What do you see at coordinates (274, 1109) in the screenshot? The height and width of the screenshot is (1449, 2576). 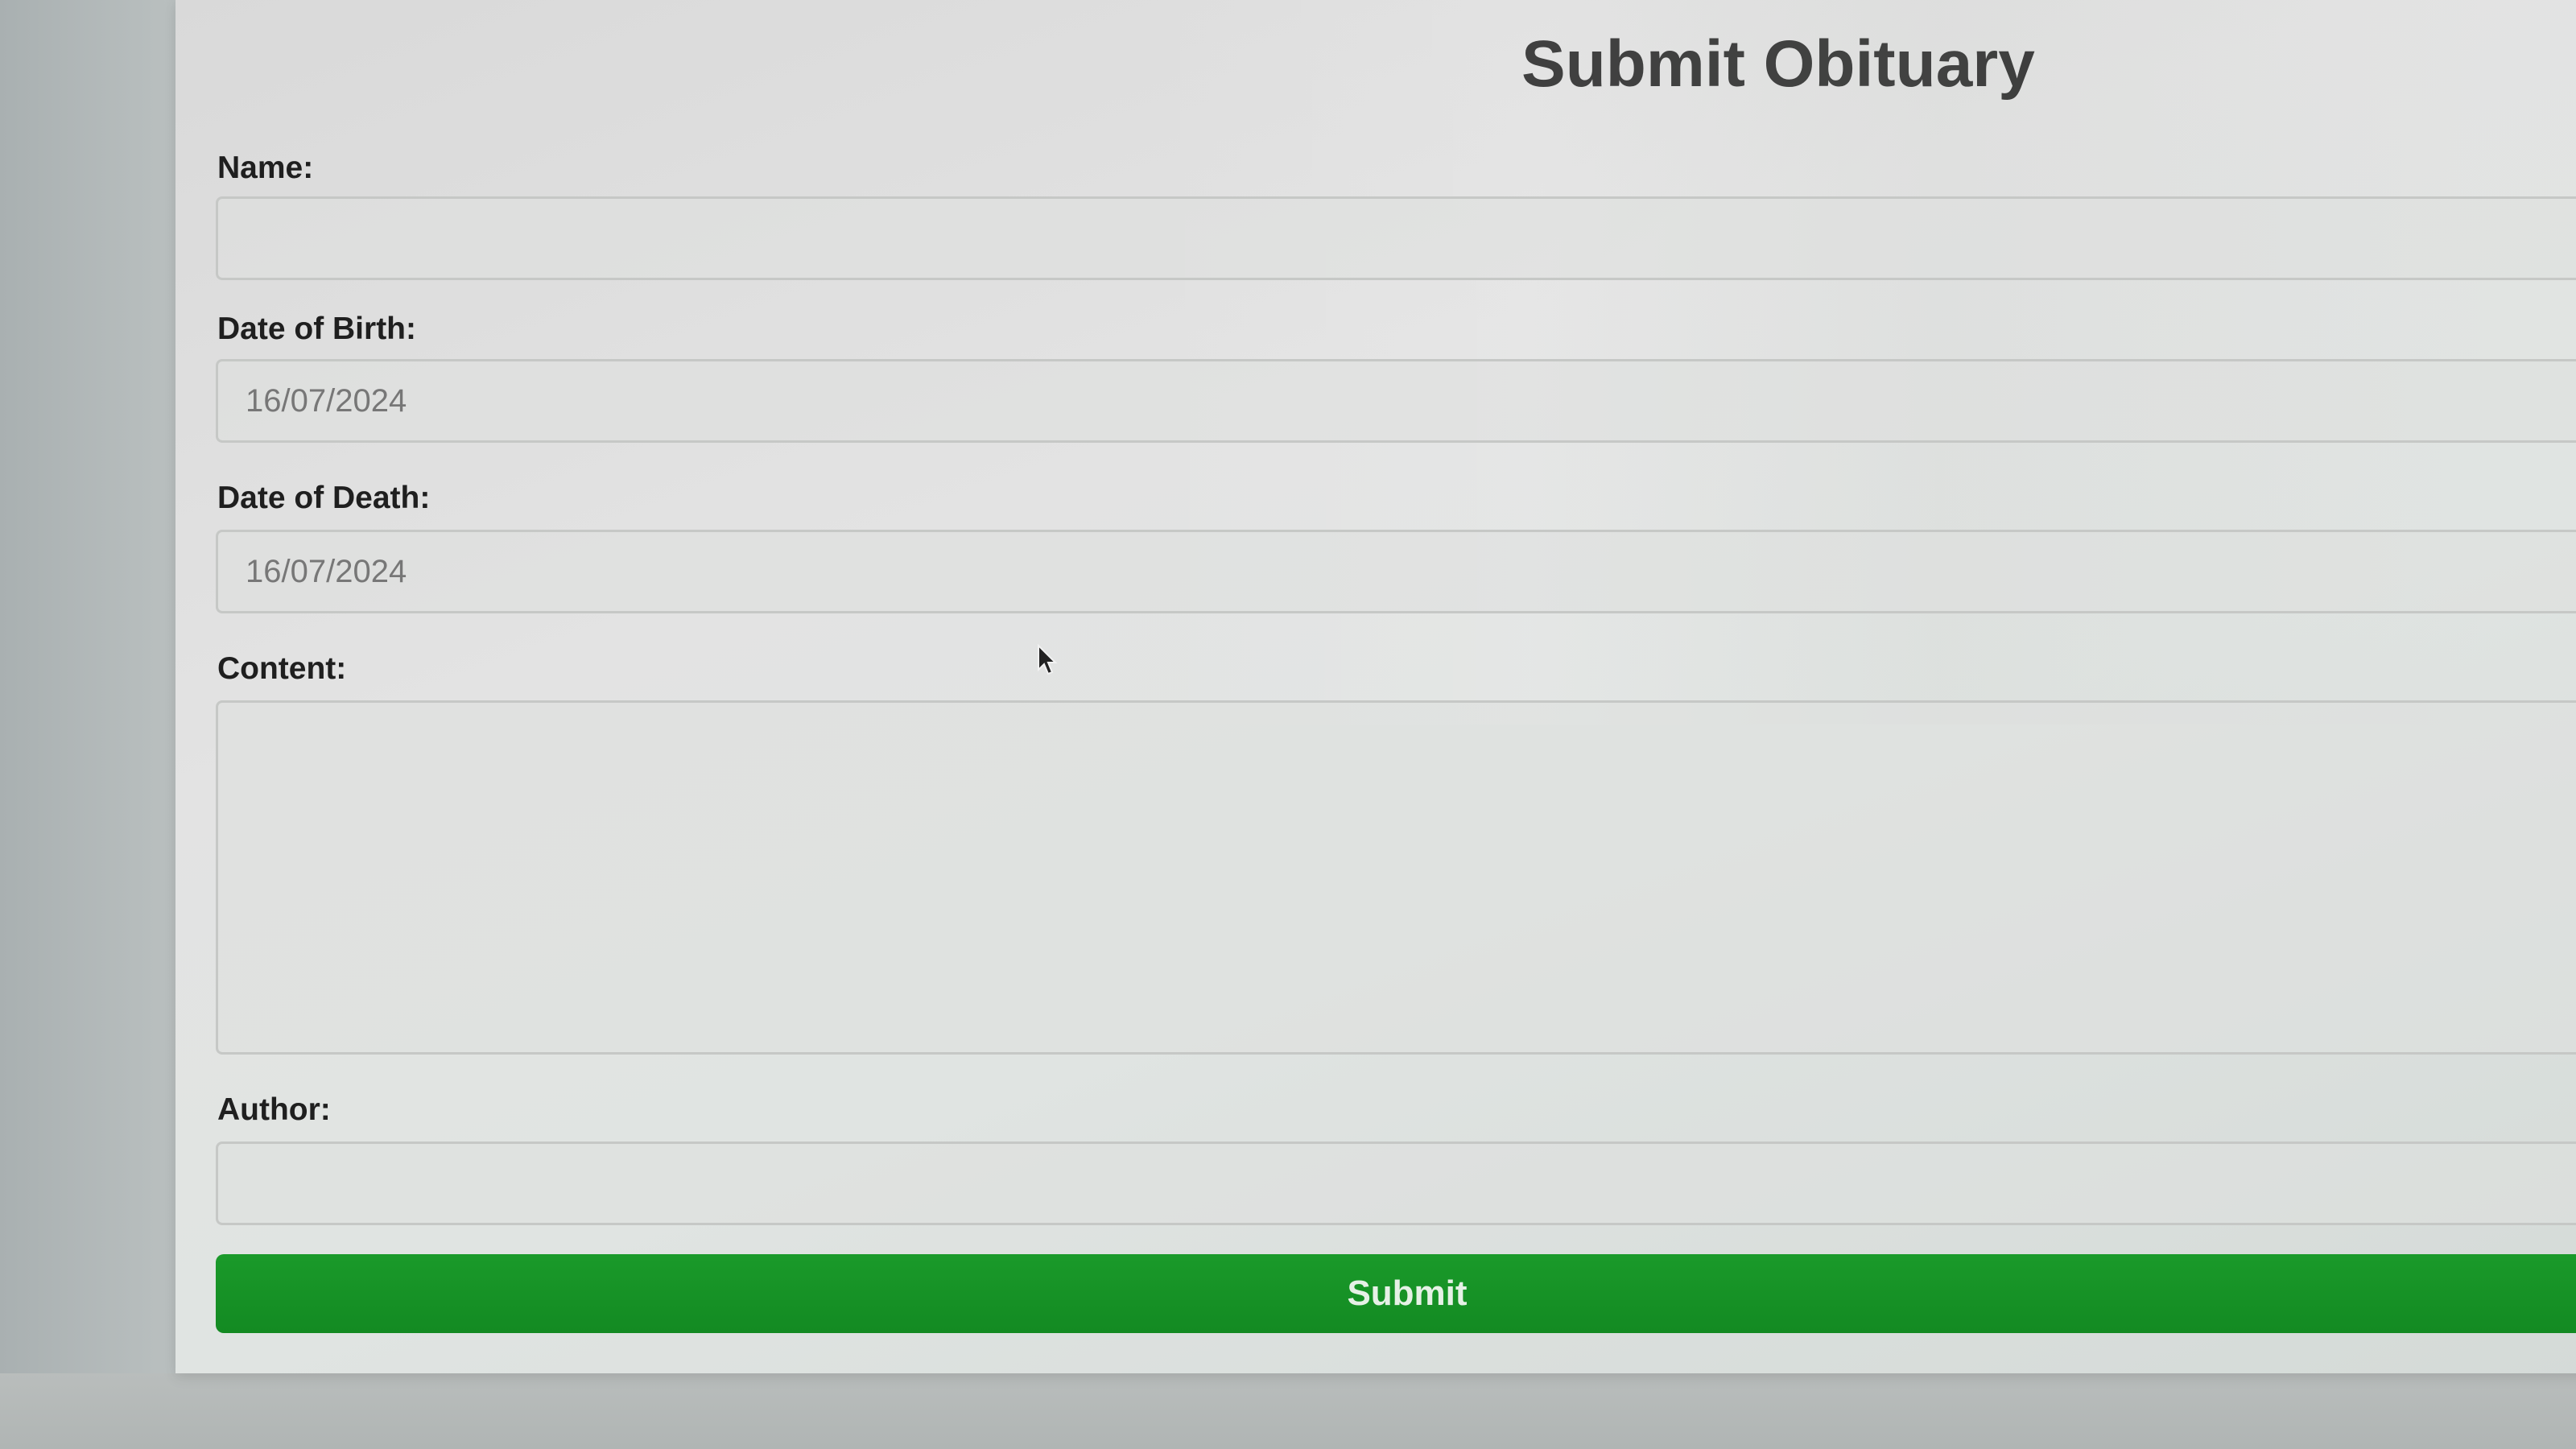 I see `author-label: Author:` at bounding box center [274, 1109].